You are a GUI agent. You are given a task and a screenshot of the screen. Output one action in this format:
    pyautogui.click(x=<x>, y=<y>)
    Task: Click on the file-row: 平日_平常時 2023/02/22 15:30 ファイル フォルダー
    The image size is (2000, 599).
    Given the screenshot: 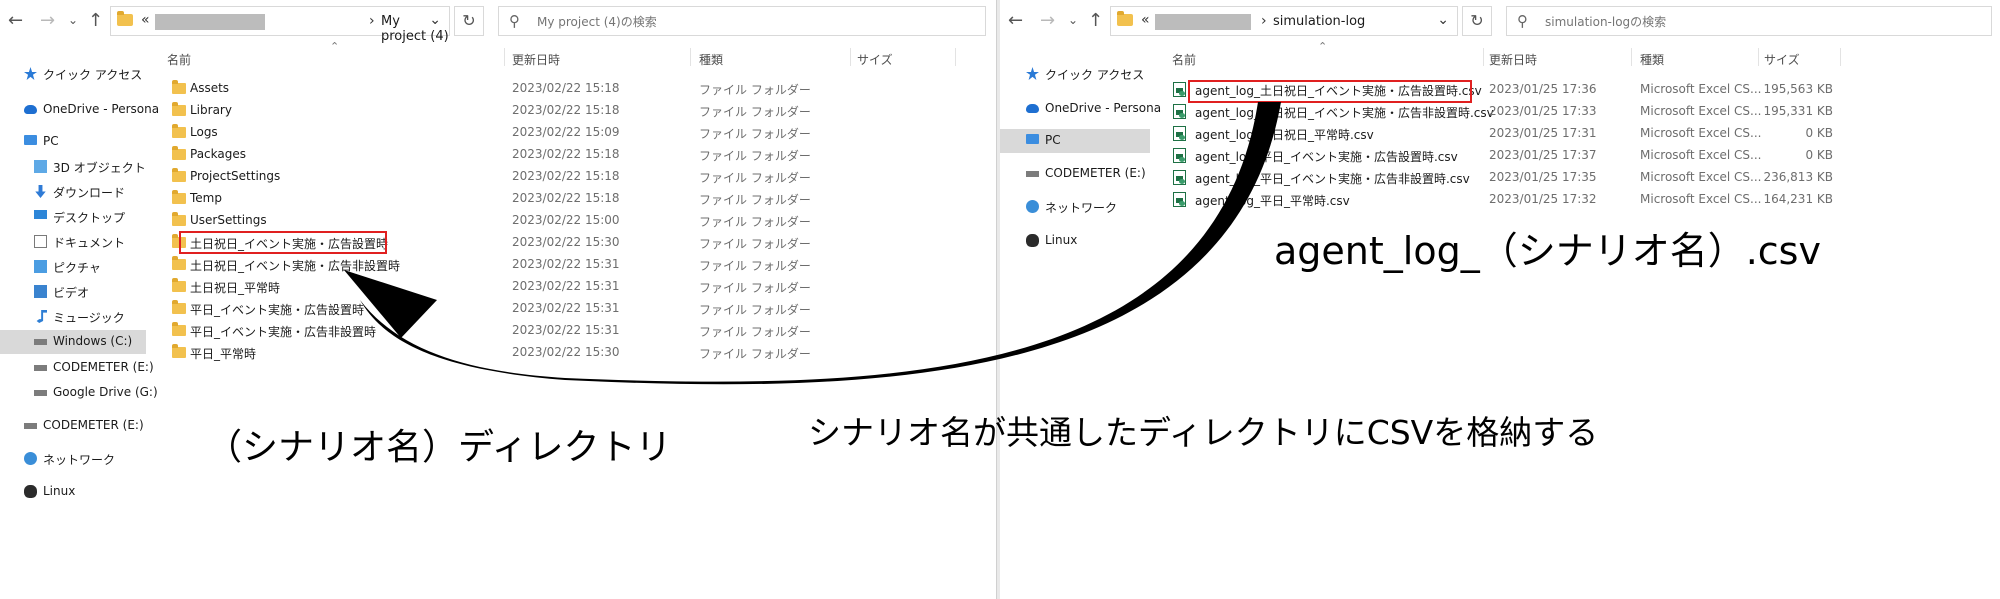 What is the action you would take?
    pyautogui.click(x=555, y=353)
    